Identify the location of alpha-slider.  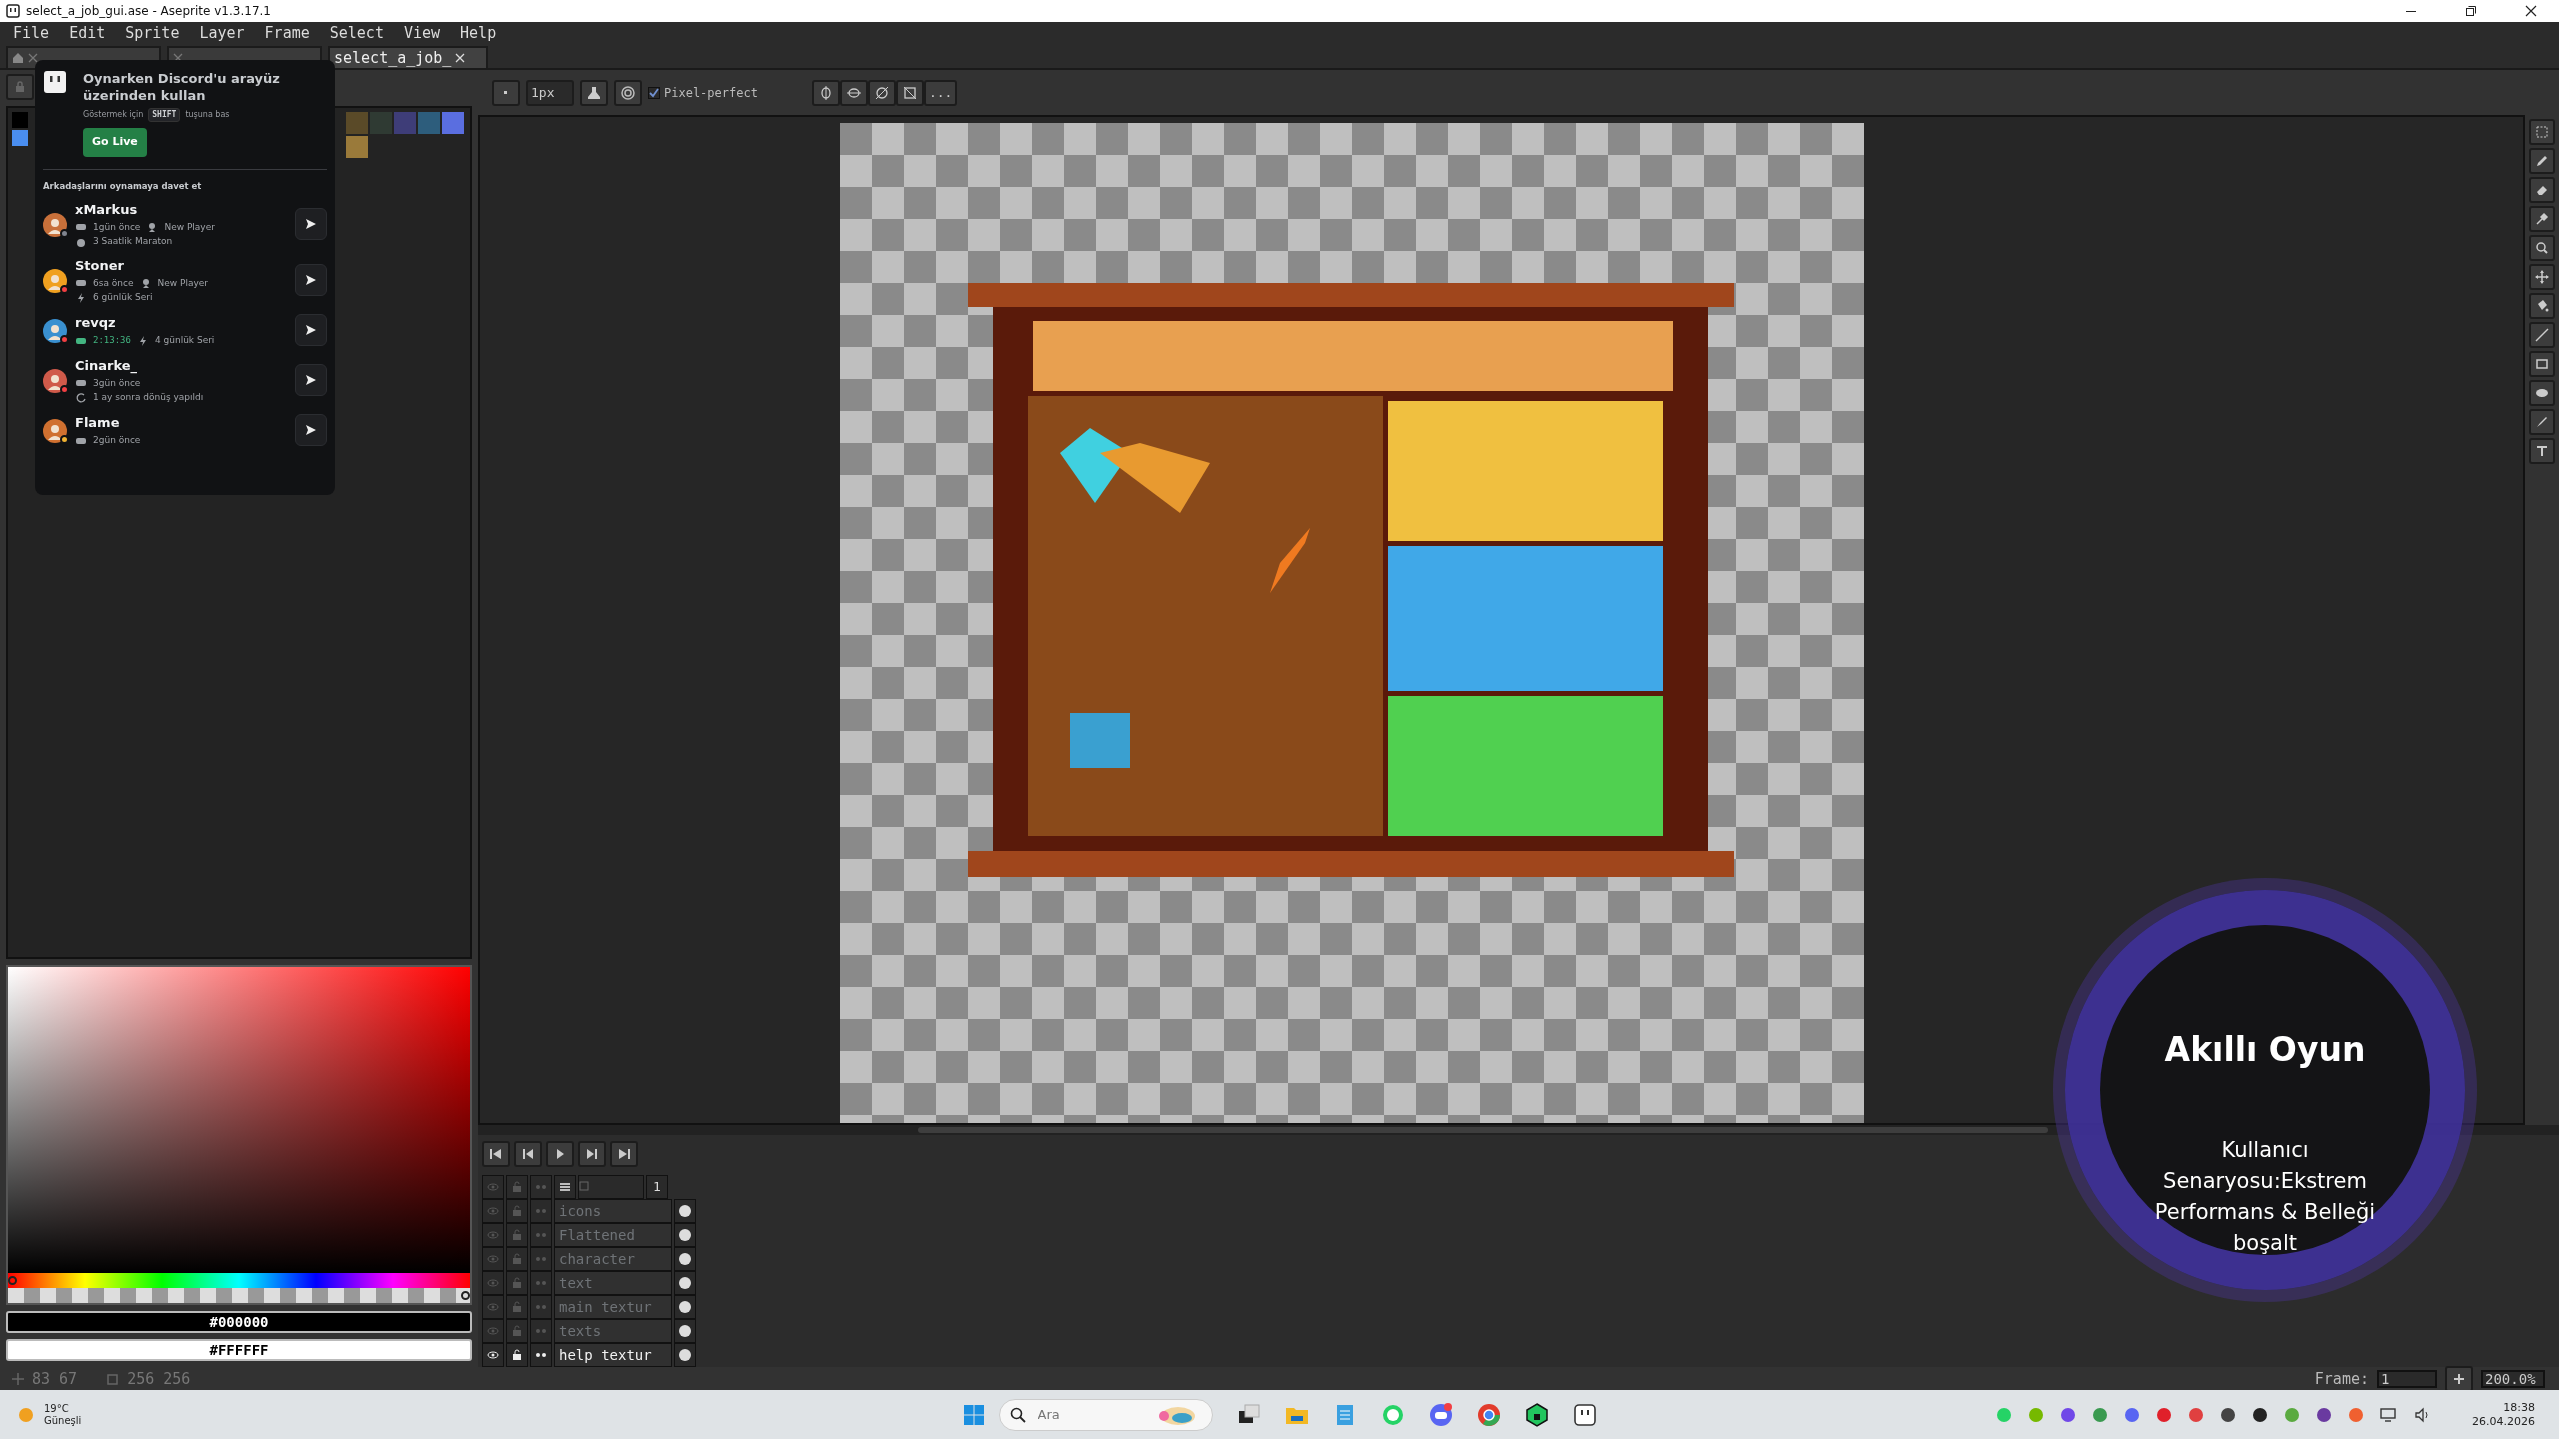
(239, 1295).